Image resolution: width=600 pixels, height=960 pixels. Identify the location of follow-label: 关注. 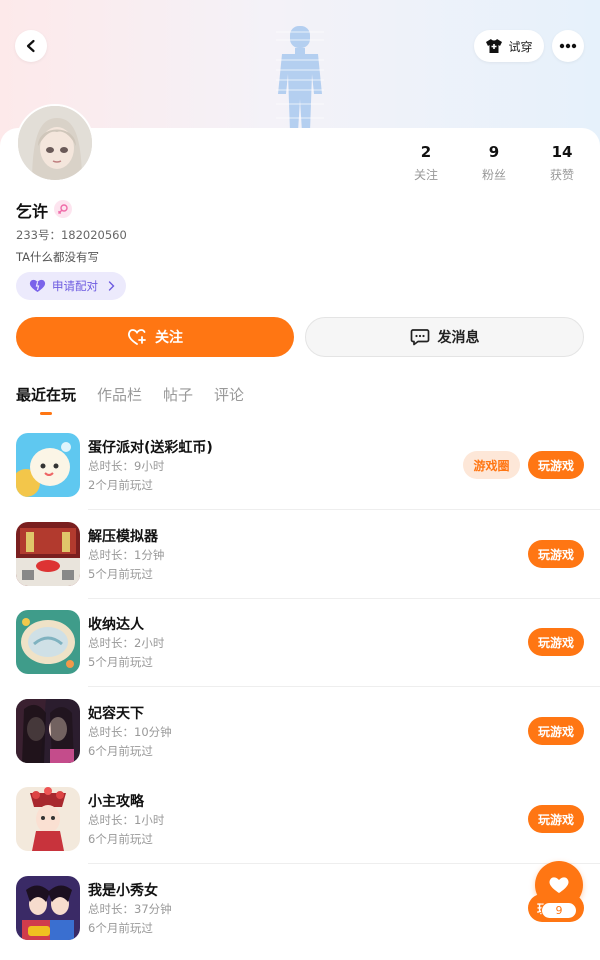
(169, 338).